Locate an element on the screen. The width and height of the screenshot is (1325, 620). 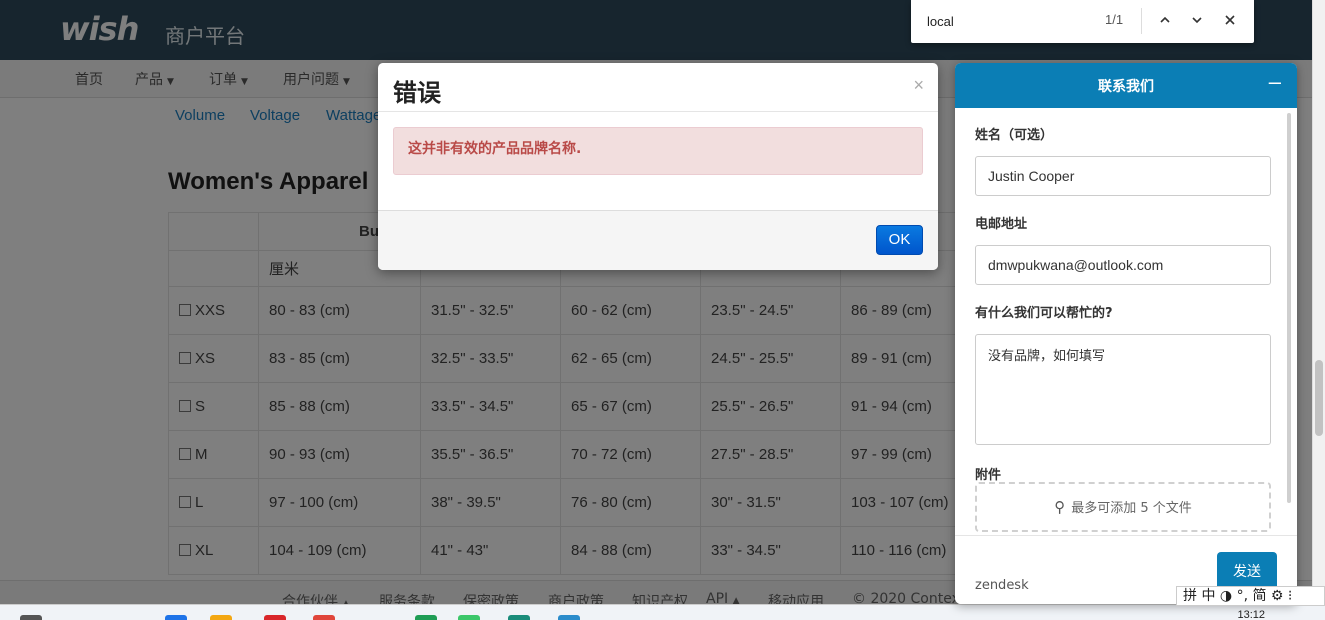
find-close-button is located at coordinates (1230, 21).